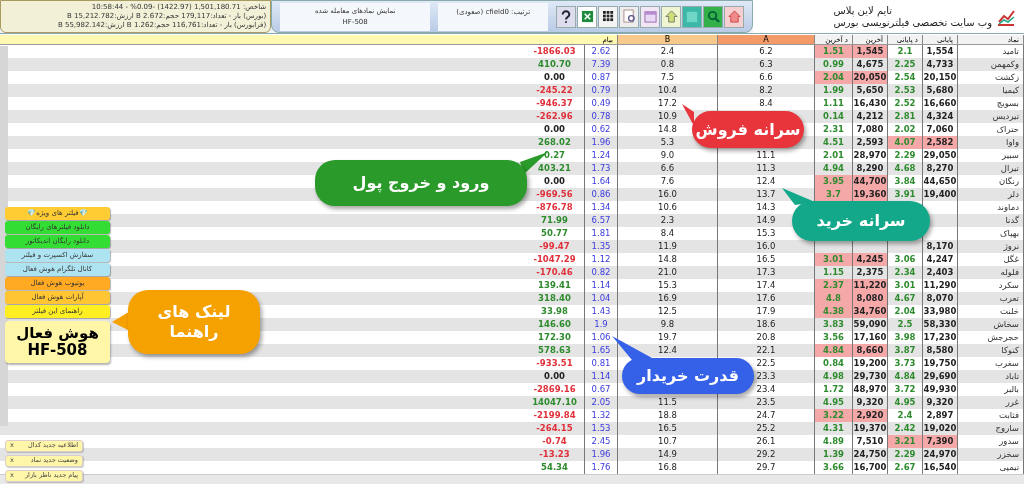  Describe the element at coordinates (713, 16) in the screenshot. I see `search-icon` at that location.